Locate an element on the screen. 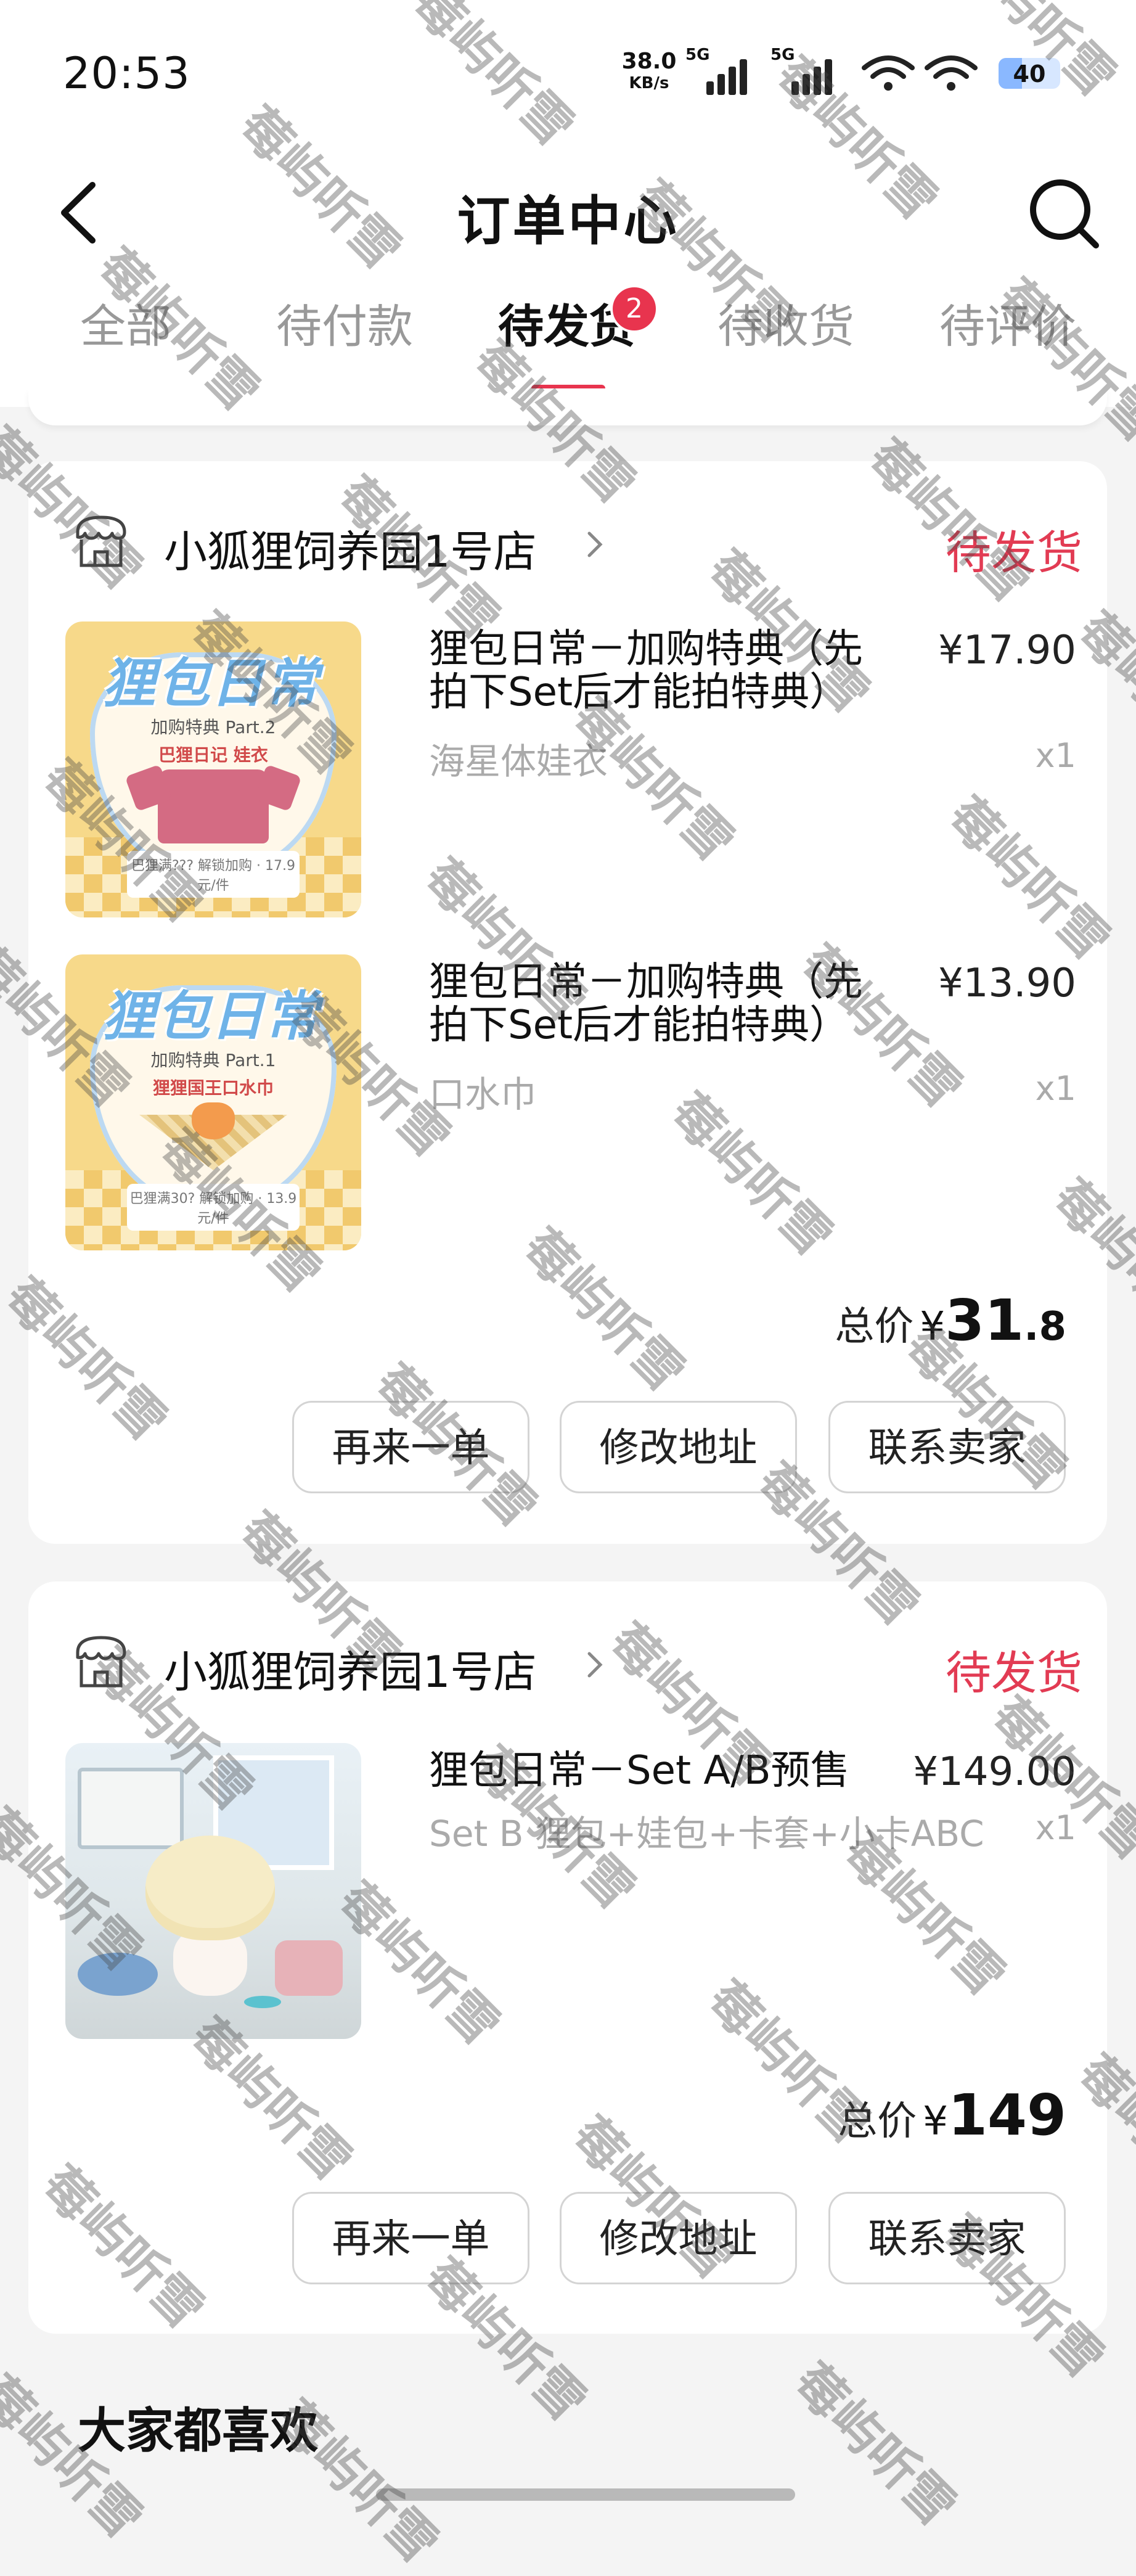 Image resolution: width=1136 pixels, height=2576 pixels. product-variant: Set B 狸包+娃包+卡套+小卡ABC is located at coordinates (706, 1834).